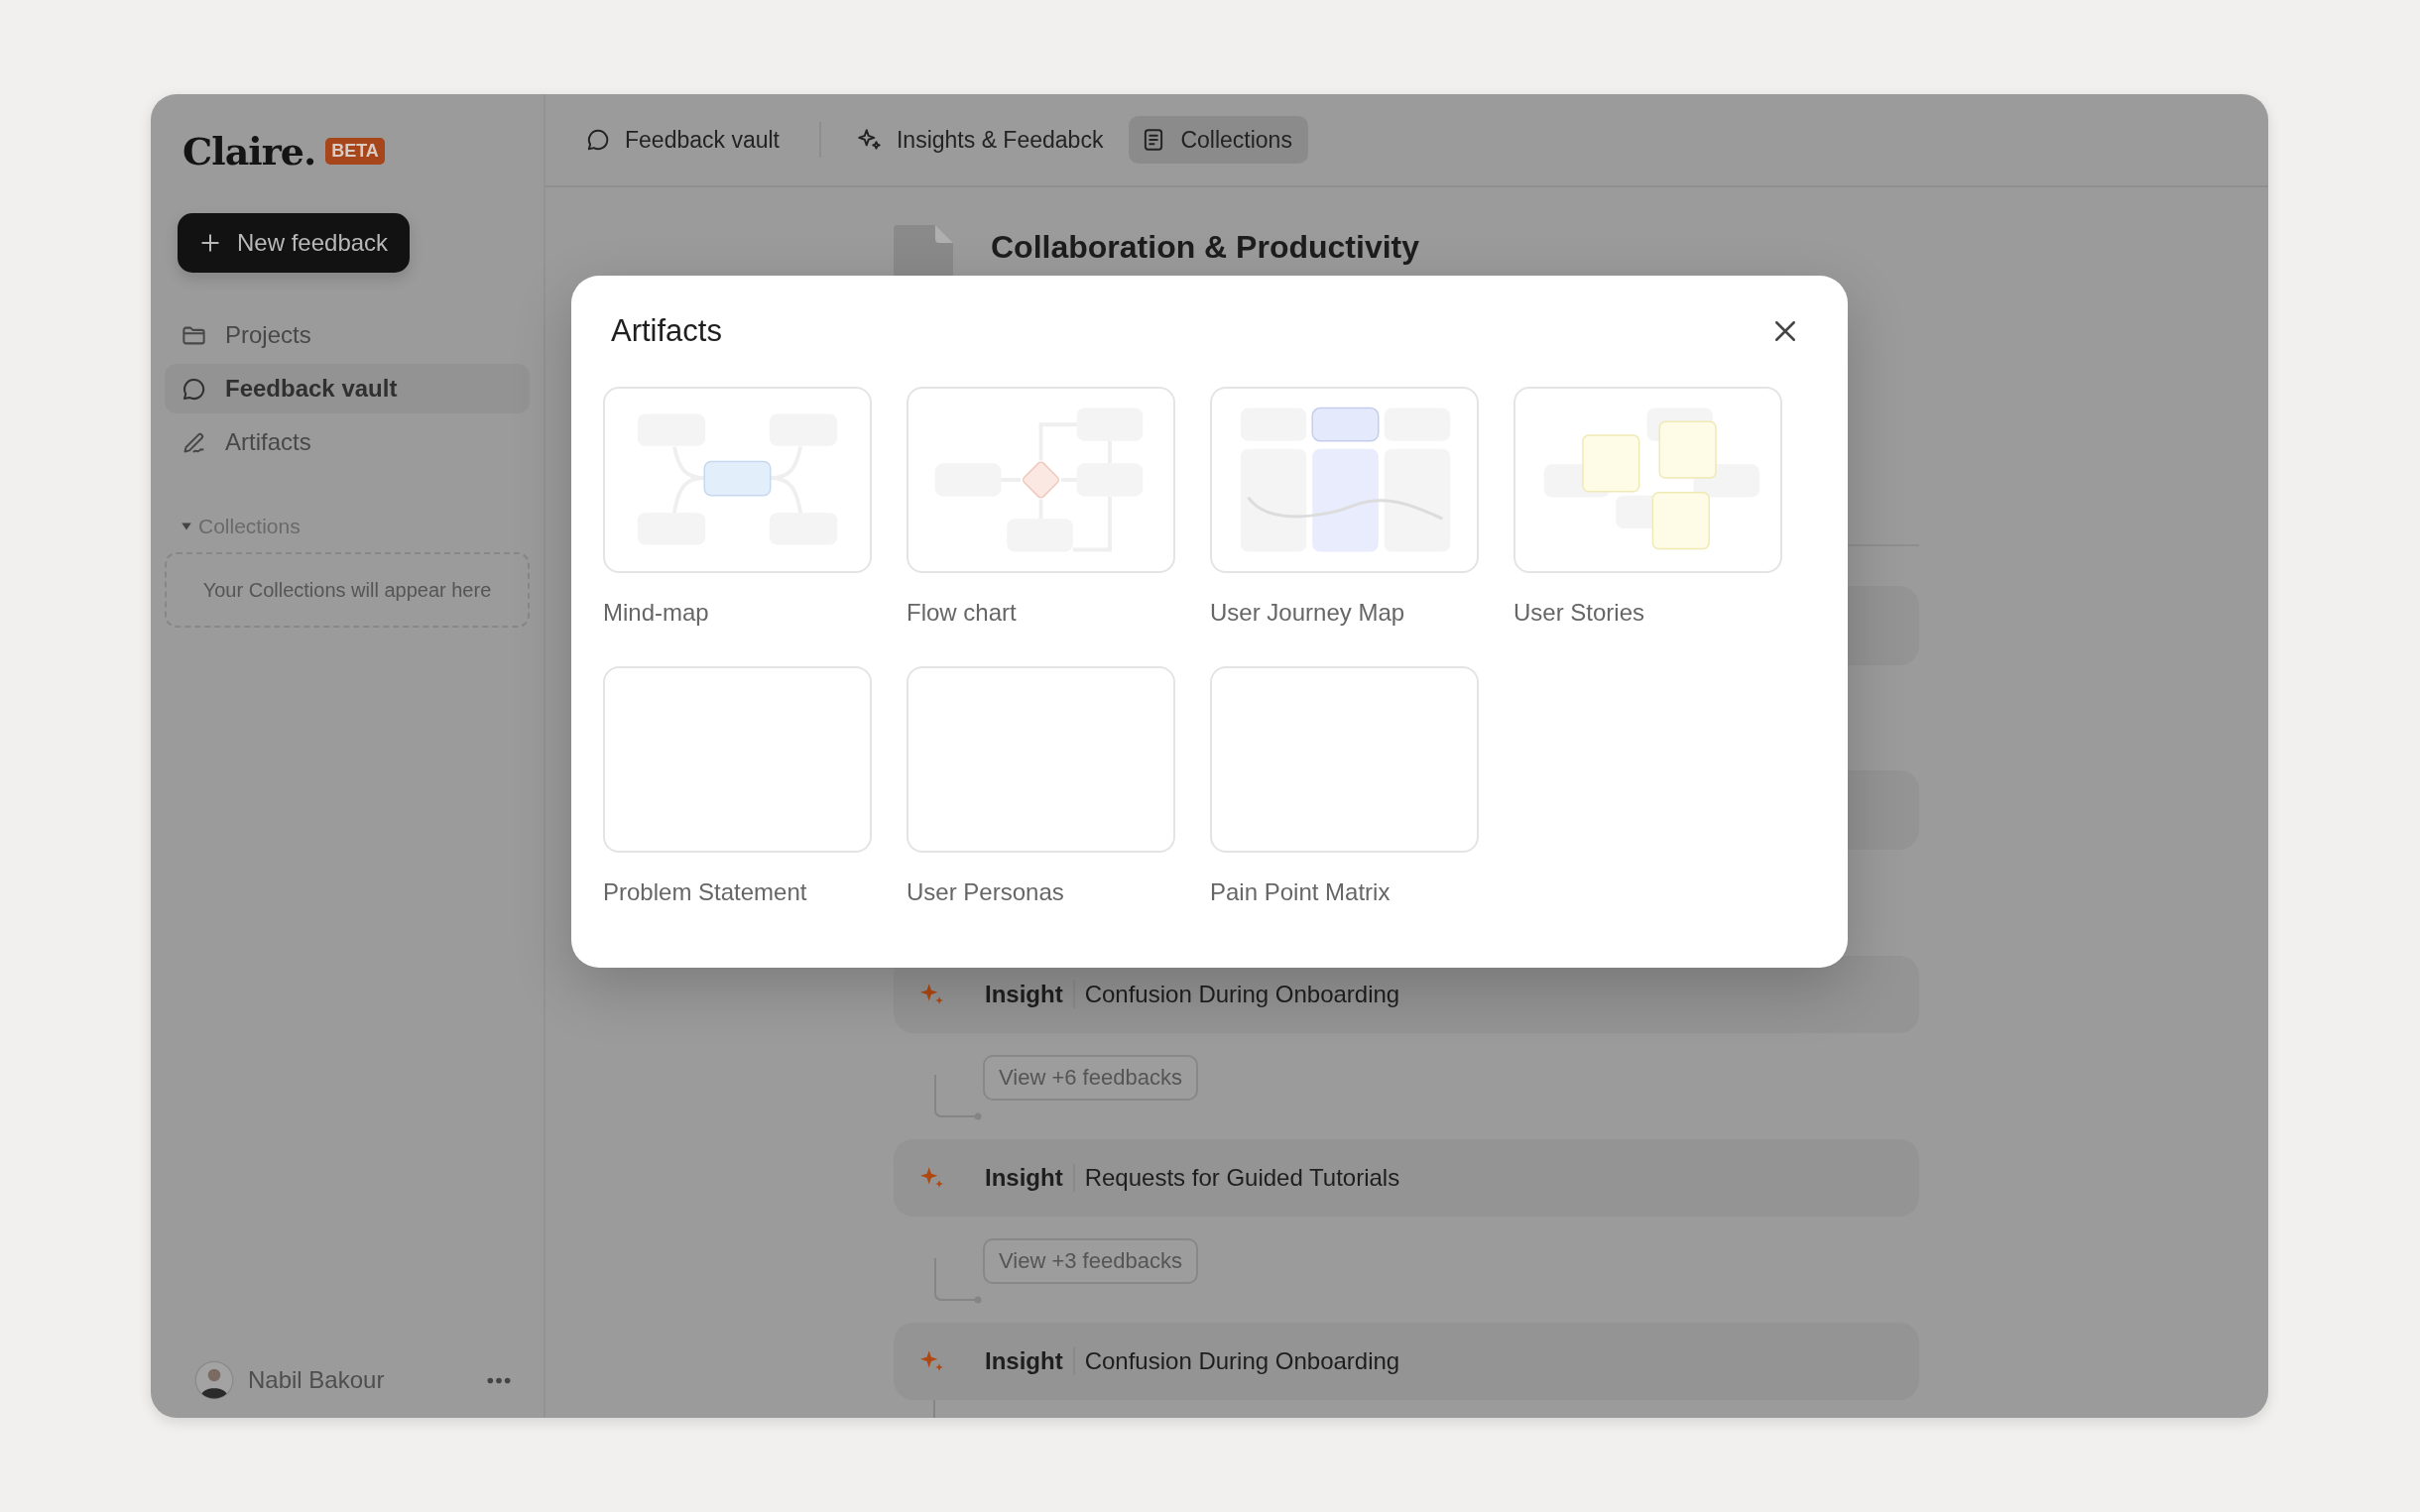 The image size is (2420, 1512). Describe the element at coordinates (249, 151) in the screenshot. I see `app-logo: Claire.` at that location.